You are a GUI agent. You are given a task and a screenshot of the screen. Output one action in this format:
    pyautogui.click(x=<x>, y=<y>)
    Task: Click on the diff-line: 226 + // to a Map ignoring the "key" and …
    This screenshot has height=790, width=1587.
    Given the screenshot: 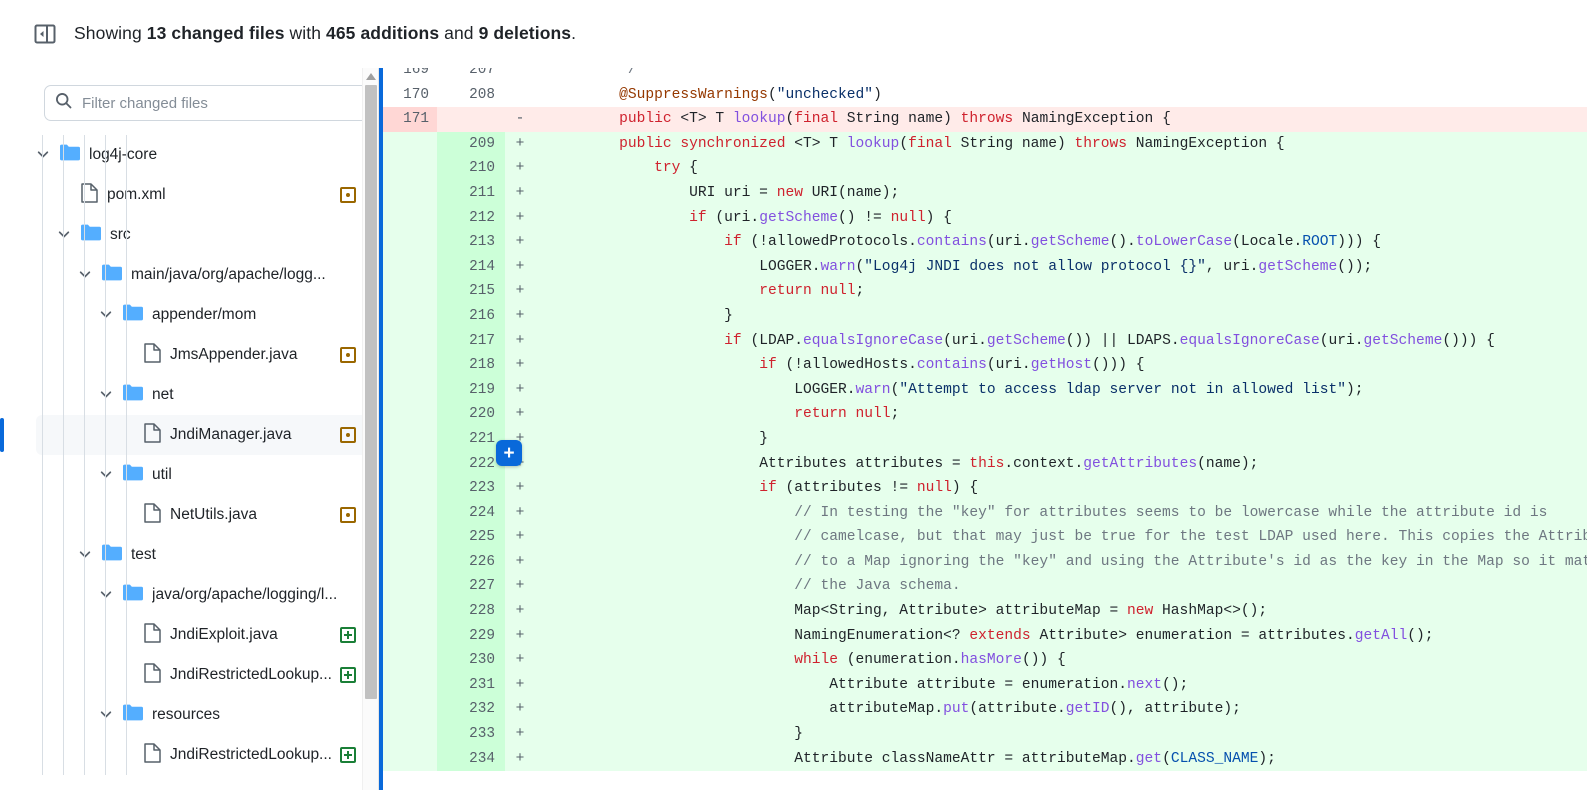 What is the action you would take?
    pyautogui.click(x=983, y=562)
    